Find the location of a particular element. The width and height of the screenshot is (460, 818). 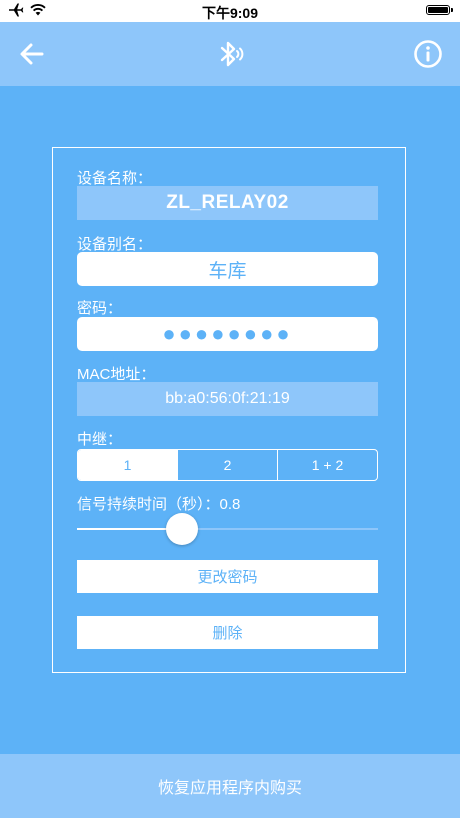

status-bar: 下午9:09 is located at coordinates (230, 11).